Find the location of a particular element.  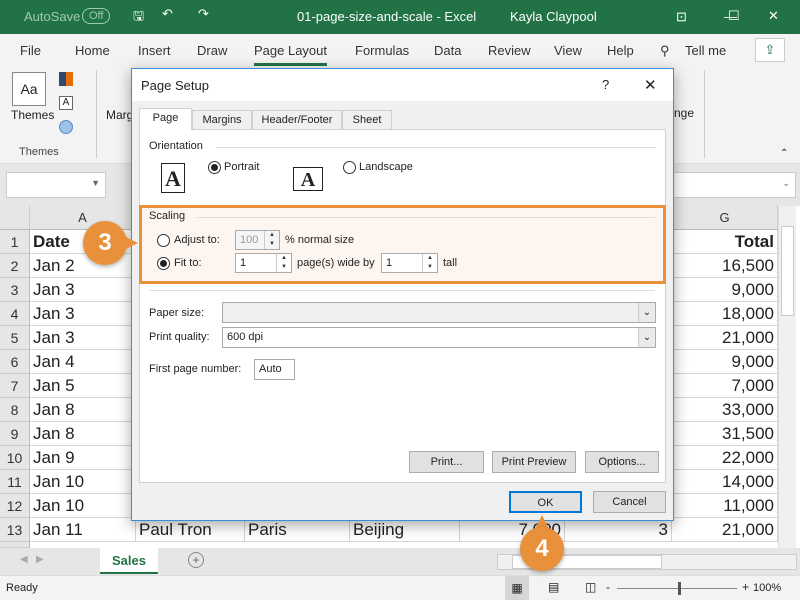

tab-page-layout: Page Layout is located at coordinates (291, 54).